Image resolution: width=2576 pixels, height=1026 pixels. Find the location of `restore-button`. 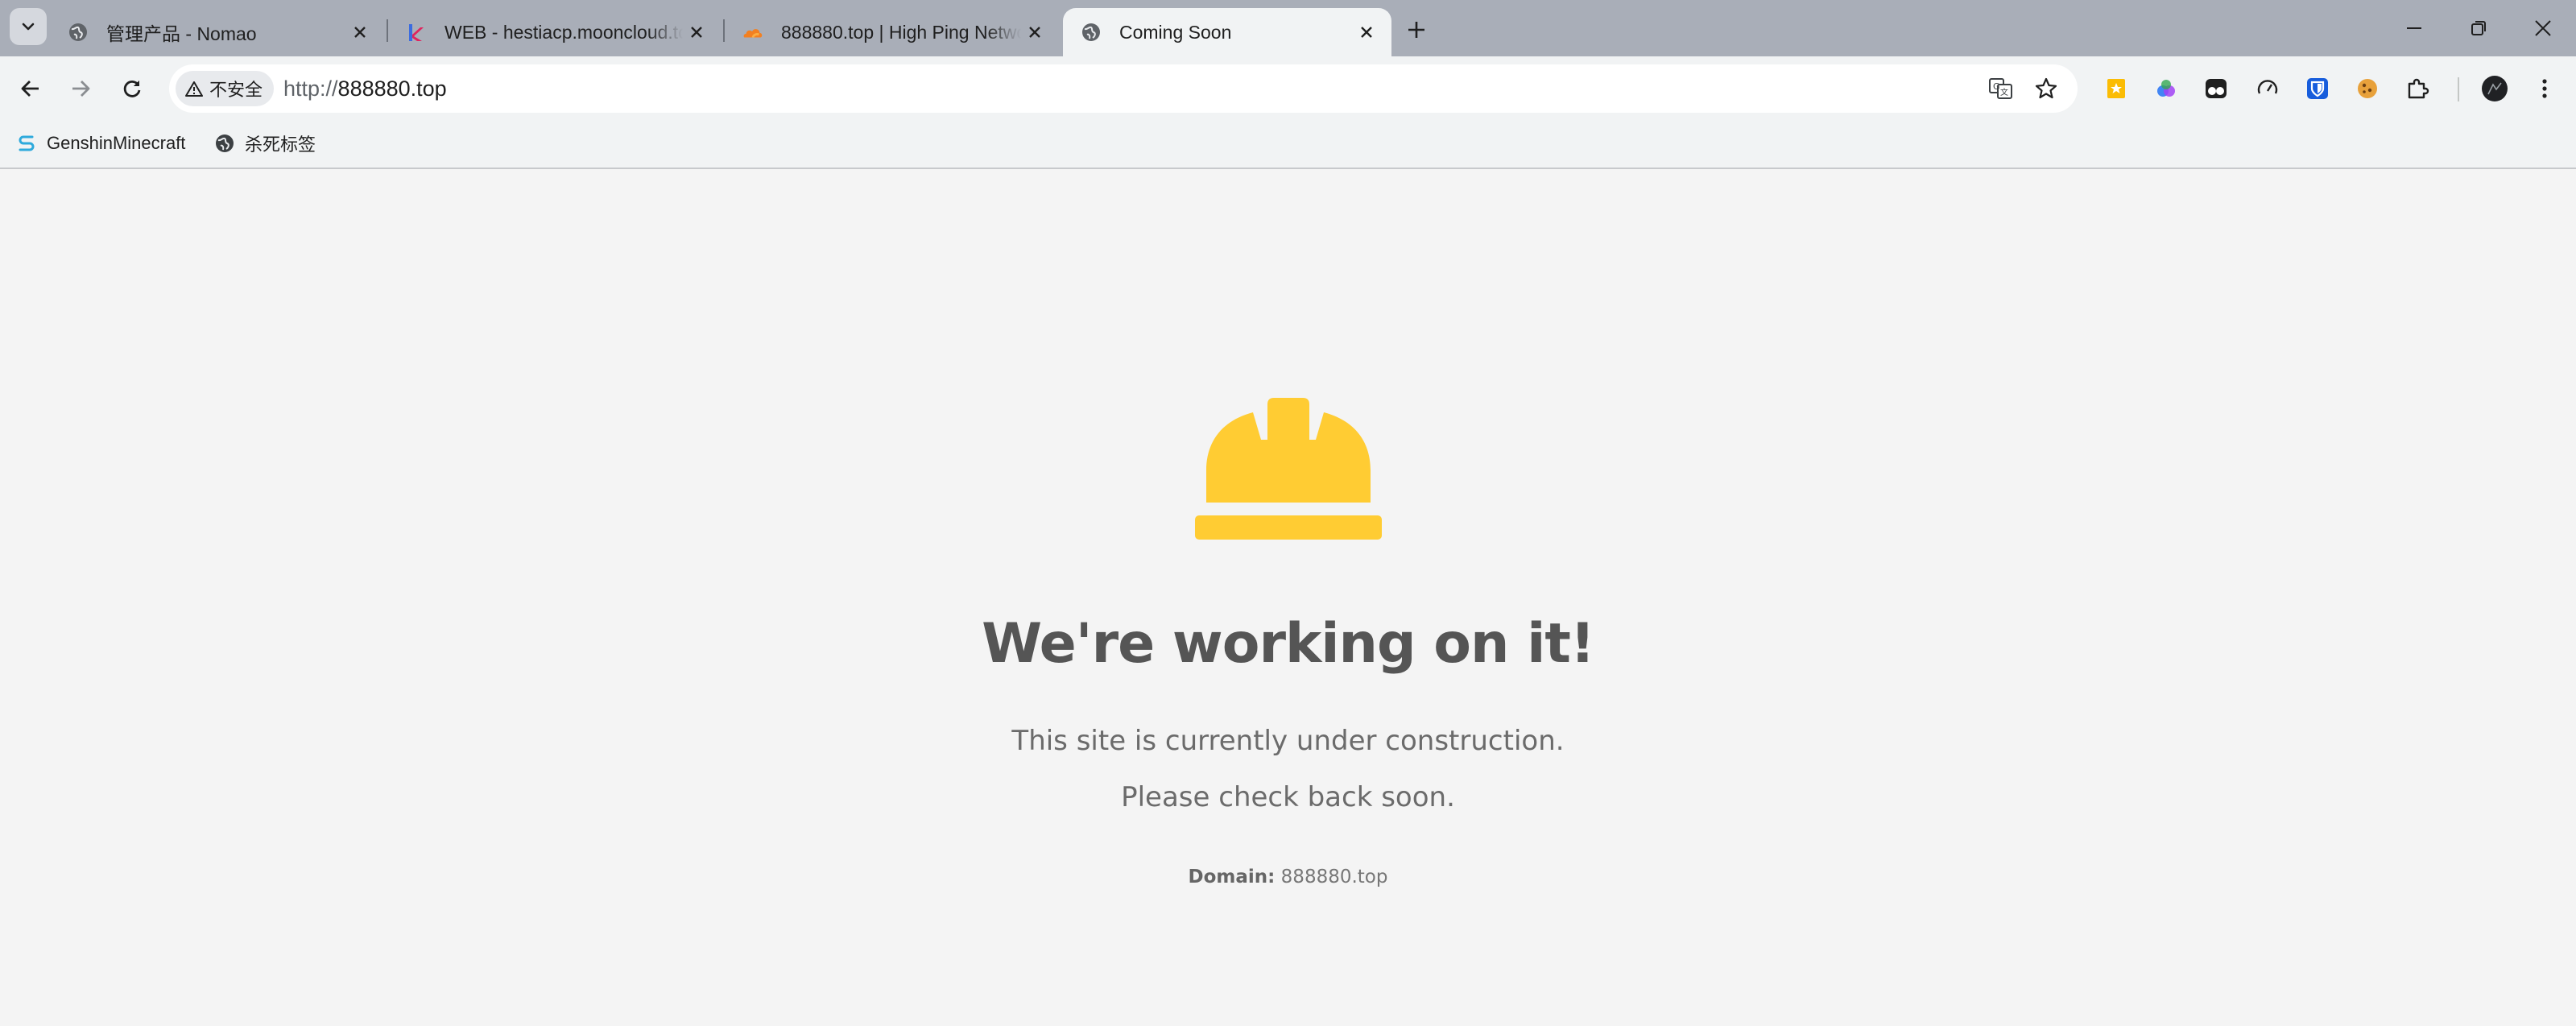

restore-button is located at coordinates (2479, 28).